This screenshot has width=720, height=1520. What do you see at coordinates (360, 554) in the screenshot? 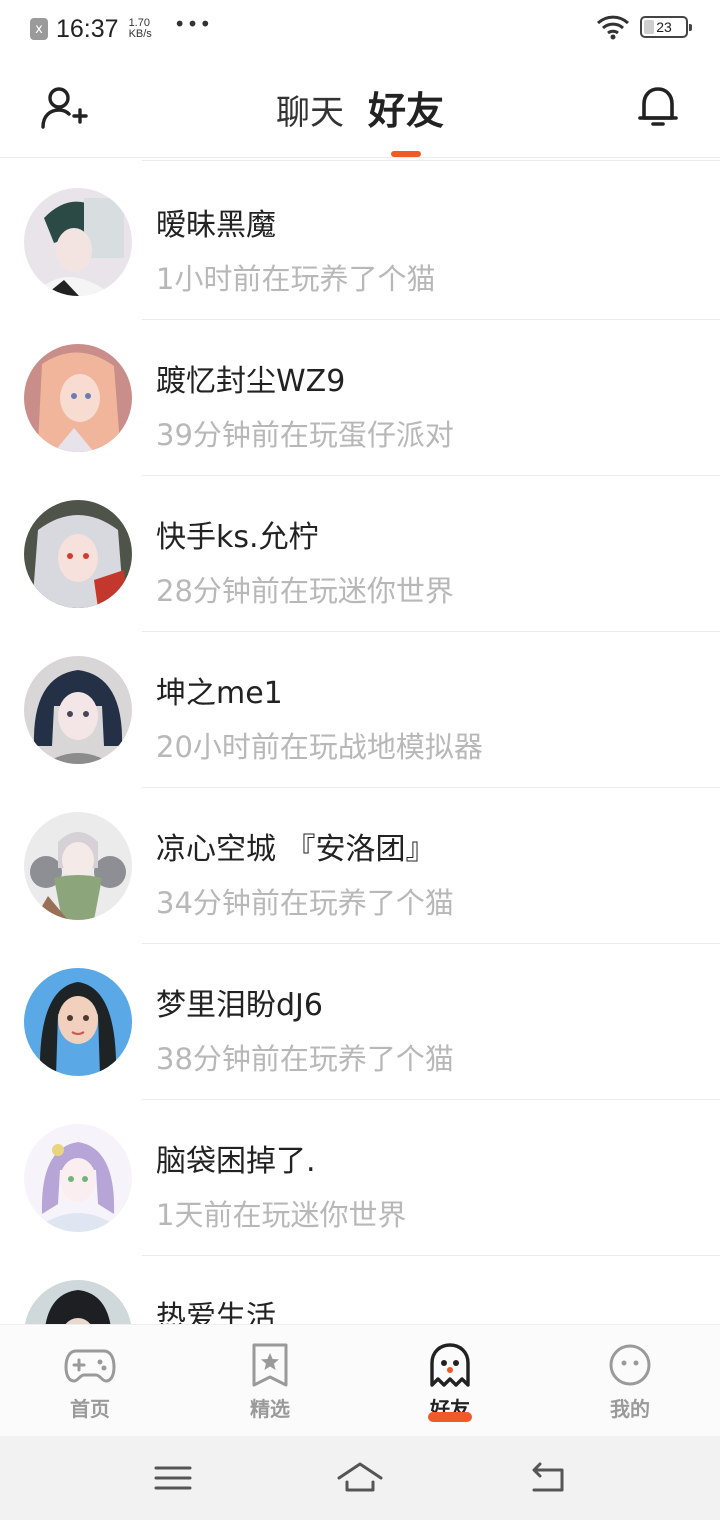
I see `friend-row: 快手ks.允柠 28分钟前在玩迷你世界` at bounding box center [360, 554].